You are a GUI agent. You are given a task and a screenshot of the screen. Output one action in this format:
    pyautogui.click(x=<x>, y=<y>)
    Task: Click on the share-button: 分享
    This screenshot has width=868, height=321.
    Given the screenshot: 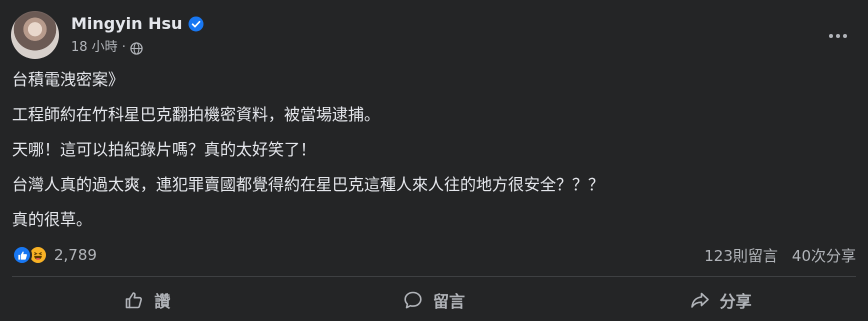 What is the action you would take?
    pyautogui.click(x=720, y=300)
    